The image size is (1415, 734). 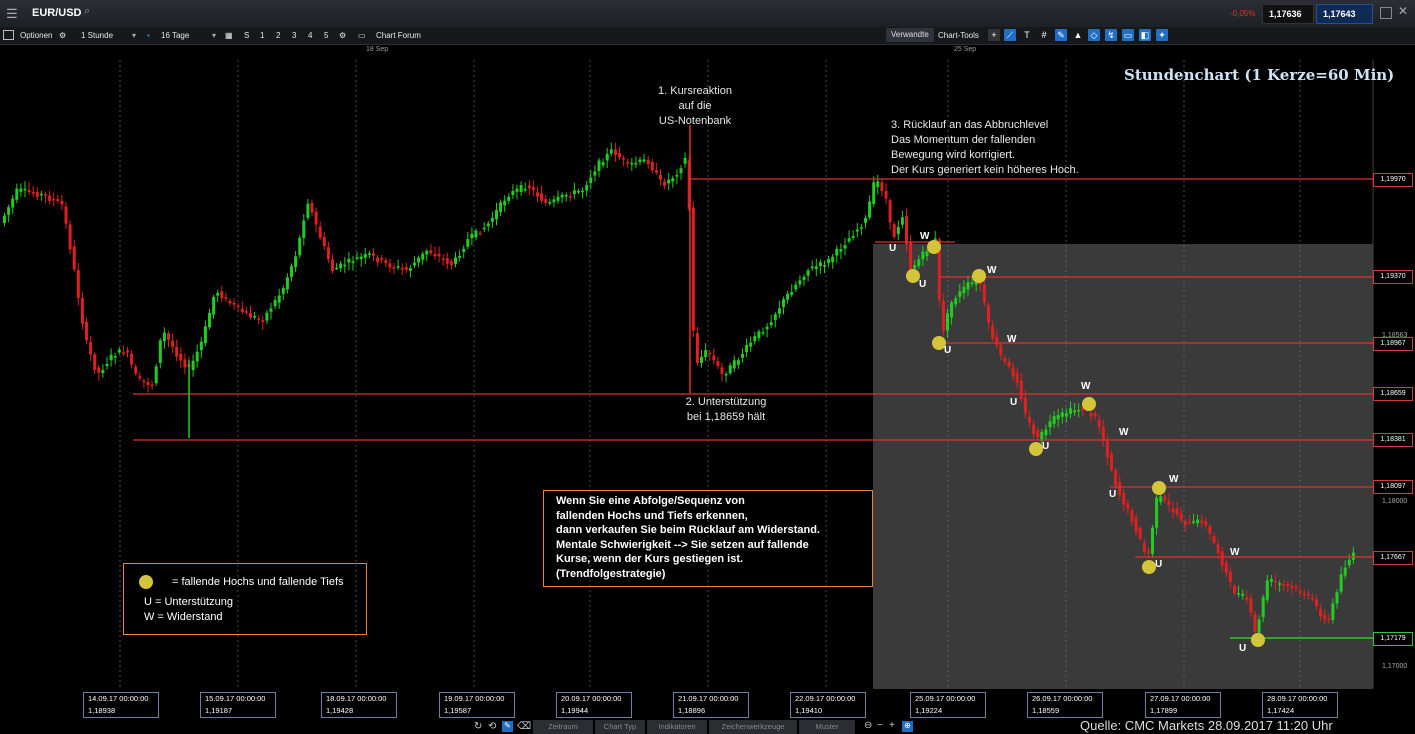 What do you see at coordinates (892, 725) in the screenshot?
I see `plus-icon: +` at bounding box center [892, 725].